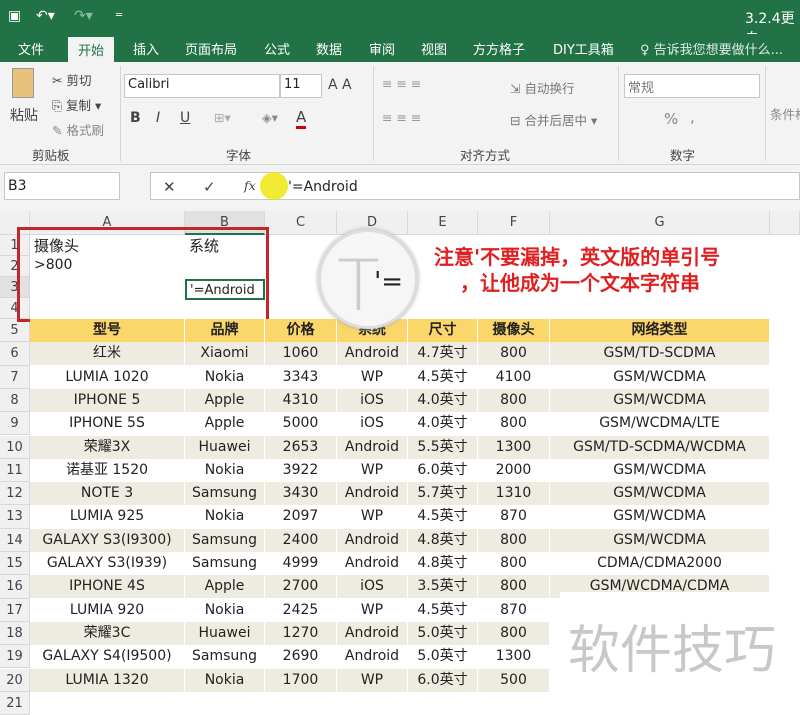 The width and height of the screenshot is (800, 715). Describe the element at coordinates (340, 85) in the screenshot. I see `grow-font-button: A A` at that location.